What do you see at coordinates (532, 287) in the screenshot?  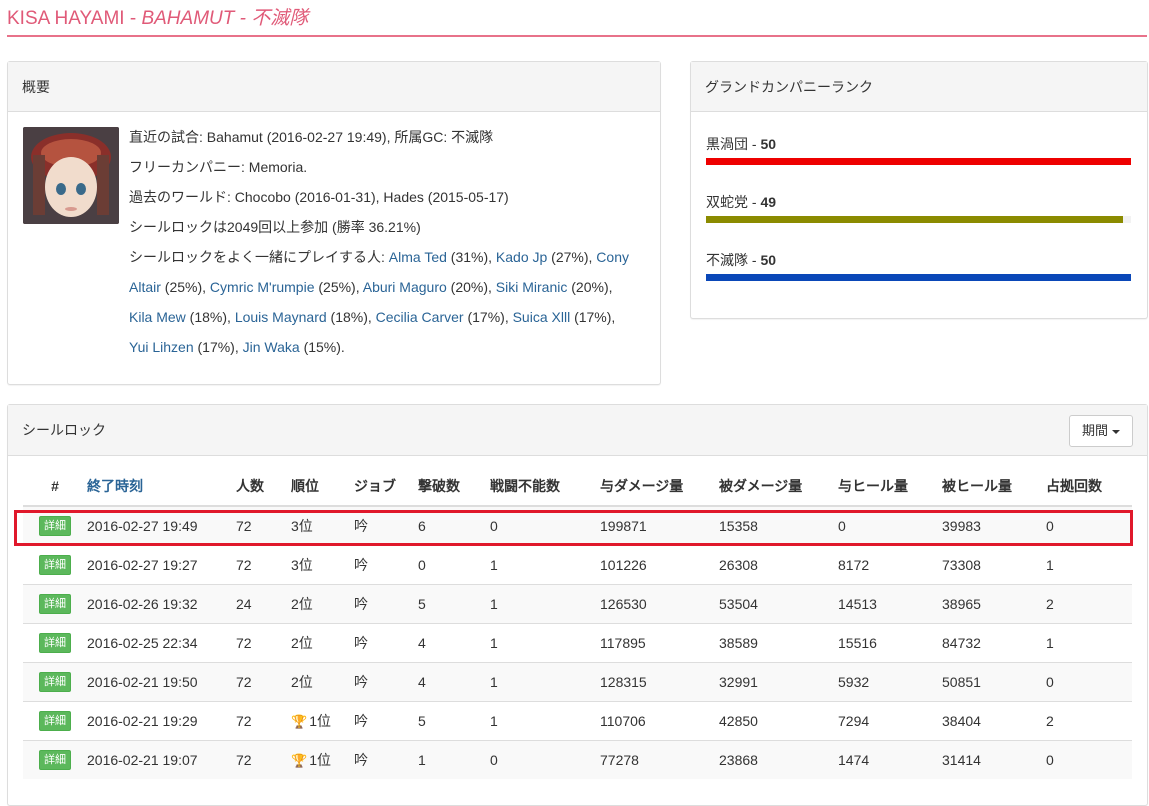 I see `partner-link: Siki Miranic` at bounding box center [532, 287].